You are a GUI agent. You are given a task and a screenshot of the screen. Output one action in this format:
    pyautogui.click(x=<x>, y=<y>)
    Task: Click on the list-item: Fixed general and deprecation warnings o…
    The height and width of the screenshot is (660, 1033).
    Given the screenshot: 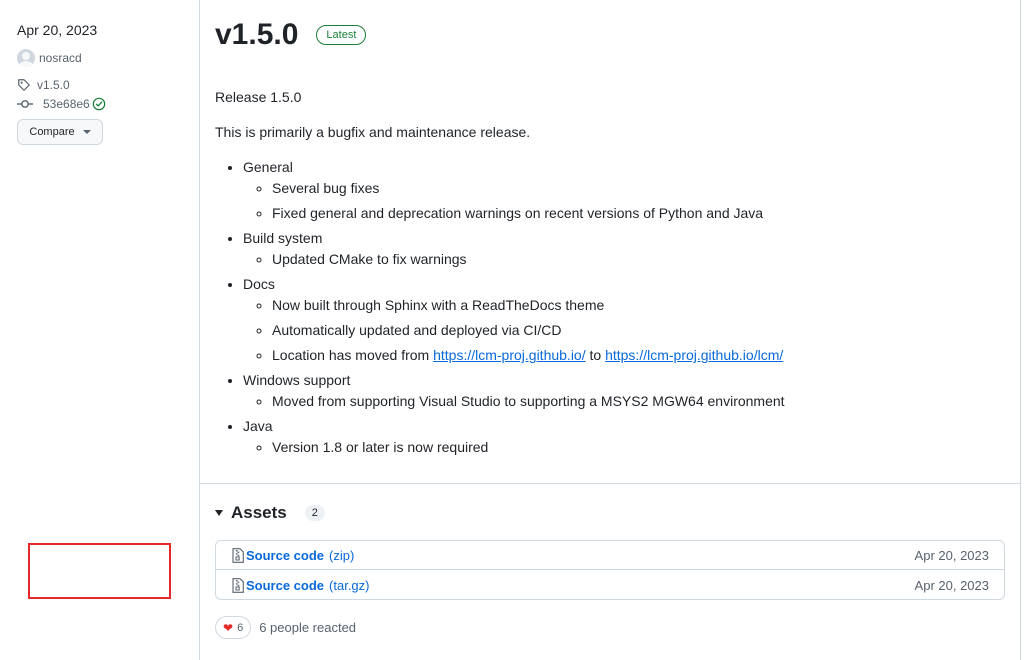 What is the action you would take?
    pyautogui.click(x=638, y=213)
    